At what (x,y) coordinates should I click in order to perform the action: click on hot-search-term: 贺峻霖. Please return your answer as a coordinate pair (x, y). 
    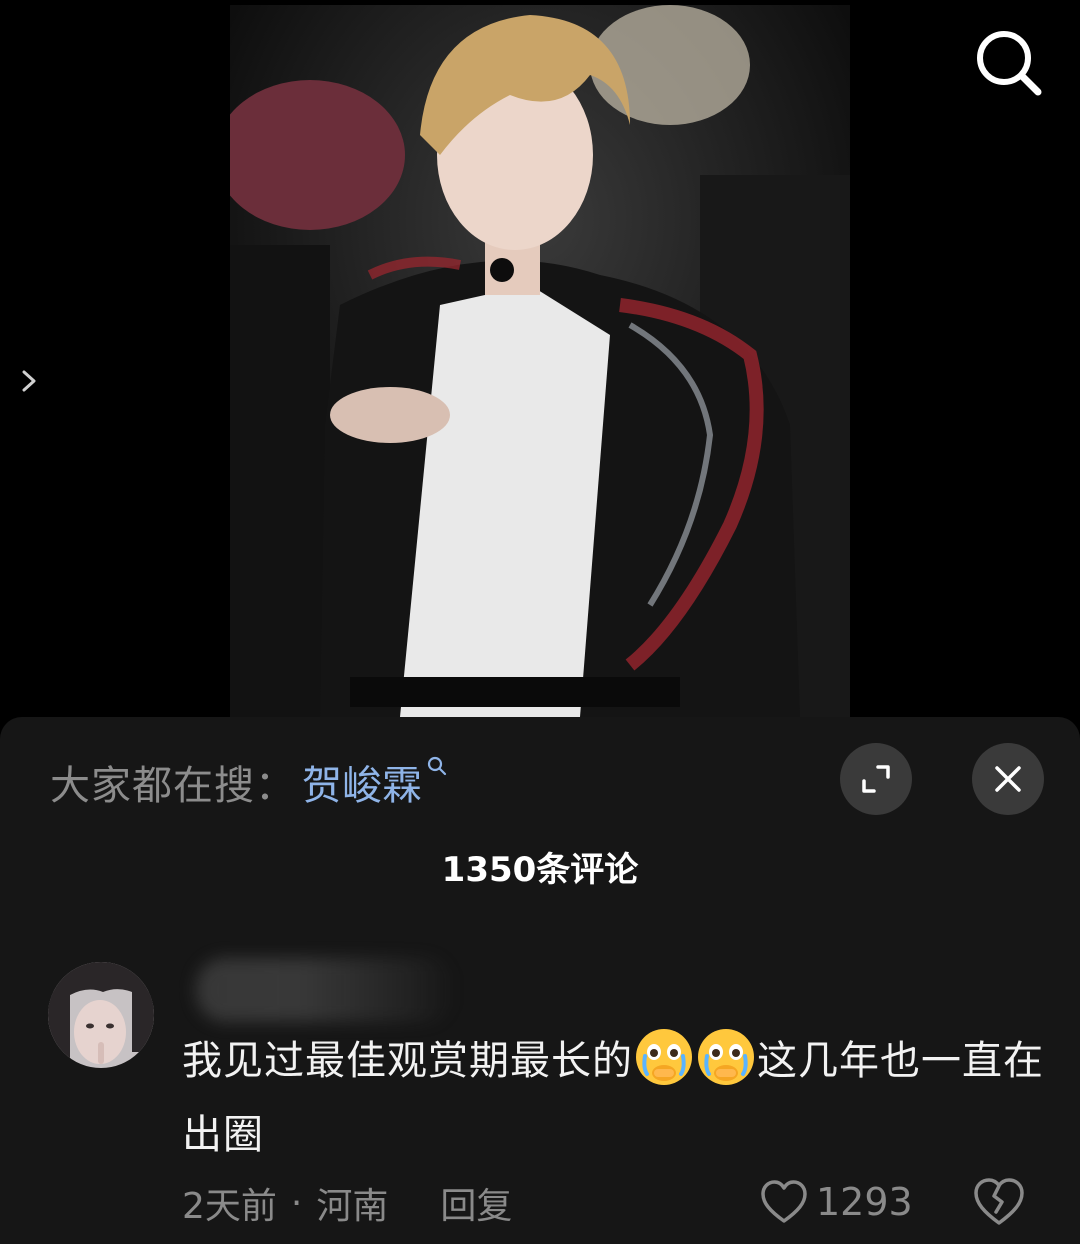
    Looking at the image, I should click on (362, 786).